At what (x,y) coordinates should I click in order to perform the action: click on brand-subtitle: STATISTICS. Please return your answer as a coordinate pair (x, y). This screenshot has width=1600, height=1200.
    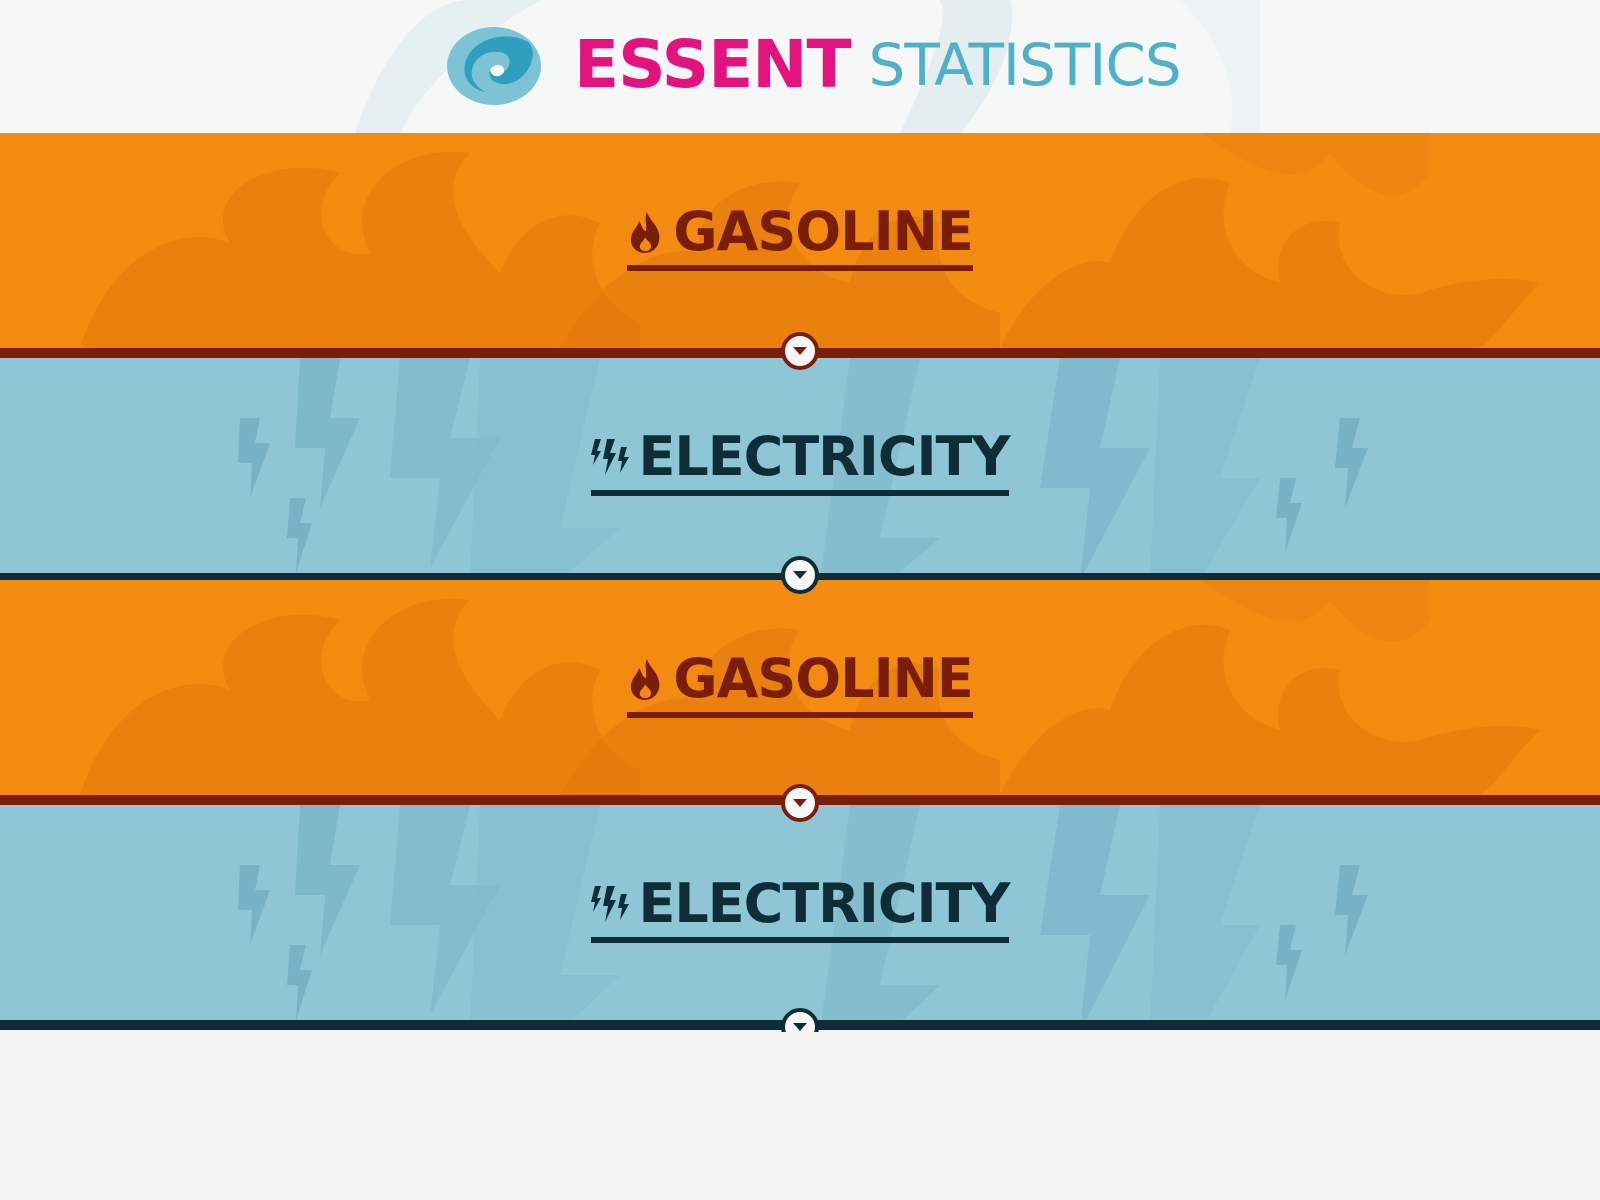
    Looking at the image, I should click on (1025, 65).